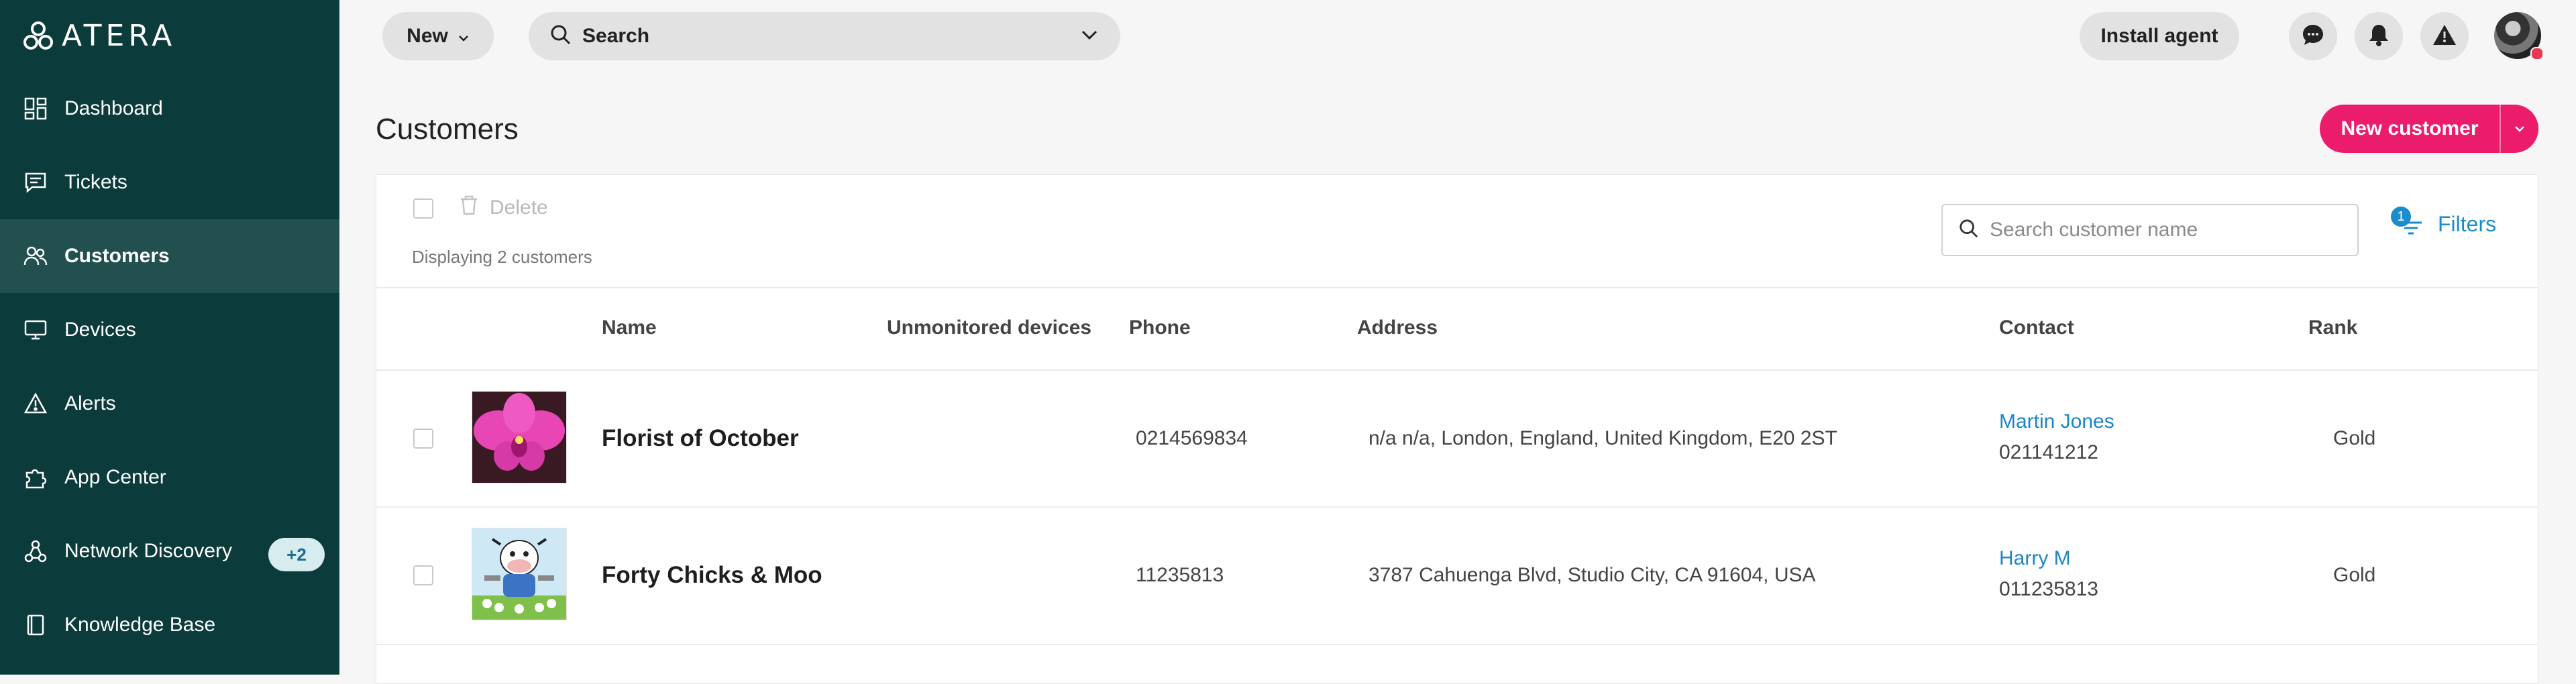 The image size is (2576, 684). What do you see at coordinates (2056, 421) in the screenshot?
I see `contact-name-link: Martin Jones` at bounding box center [2056, 421].